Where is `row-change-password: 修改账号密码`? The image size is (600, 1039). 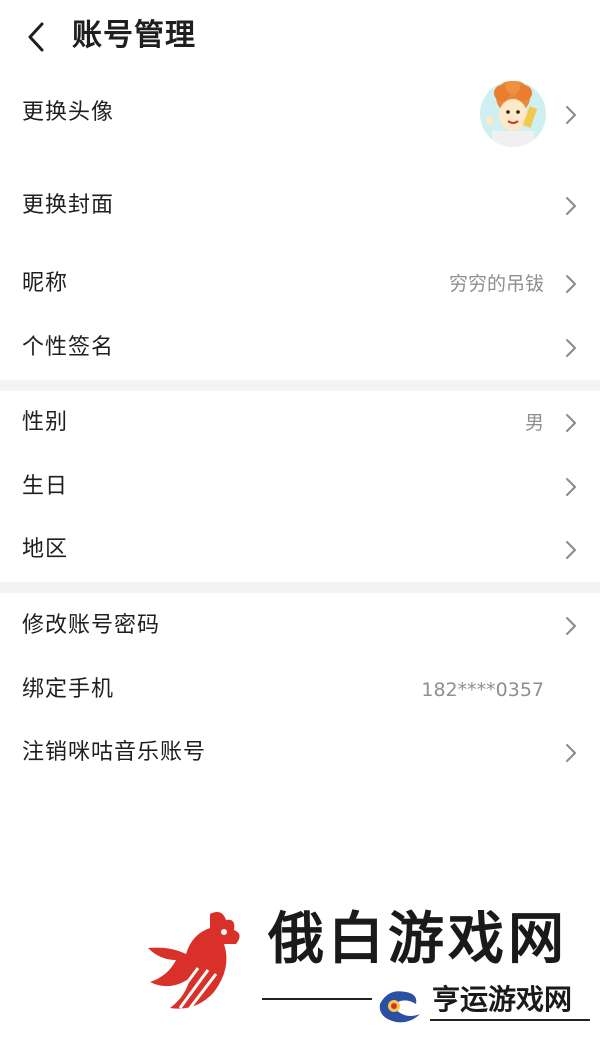
row-change-password: 修改账号密码 is located at coordinates (300, 626).